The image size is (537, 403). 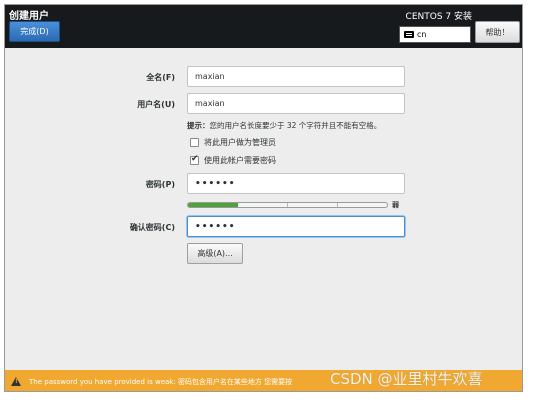 I want to click on password-strength-label: 弱, so click(x=395, y=205).